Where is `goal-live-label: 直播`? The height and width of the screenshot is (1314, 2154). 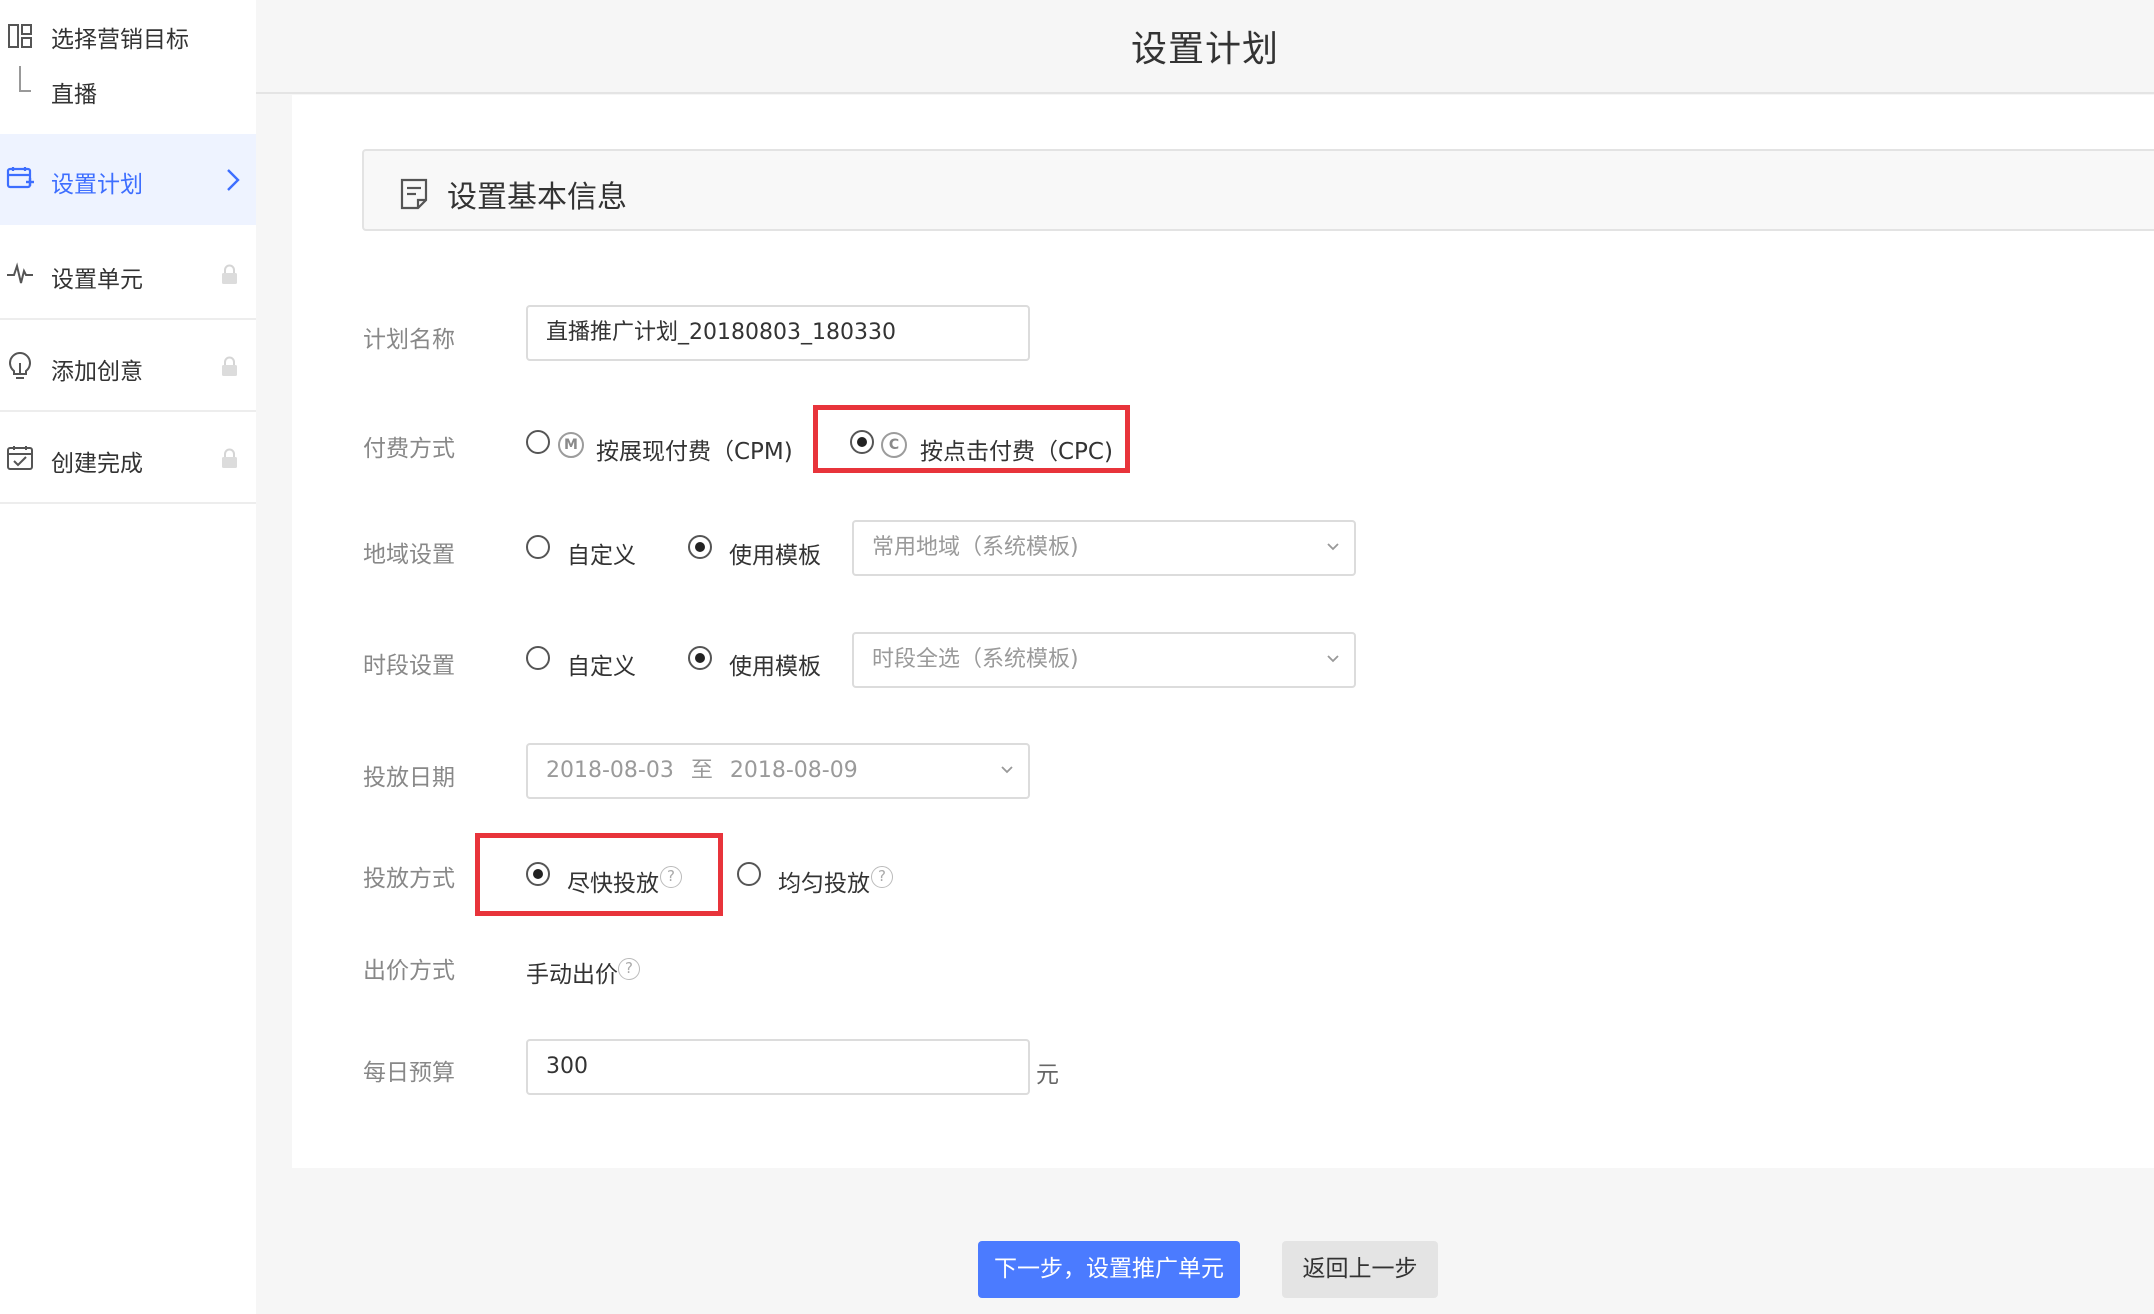
goal-live-label: 直播 is located at coordinates (74, 95).